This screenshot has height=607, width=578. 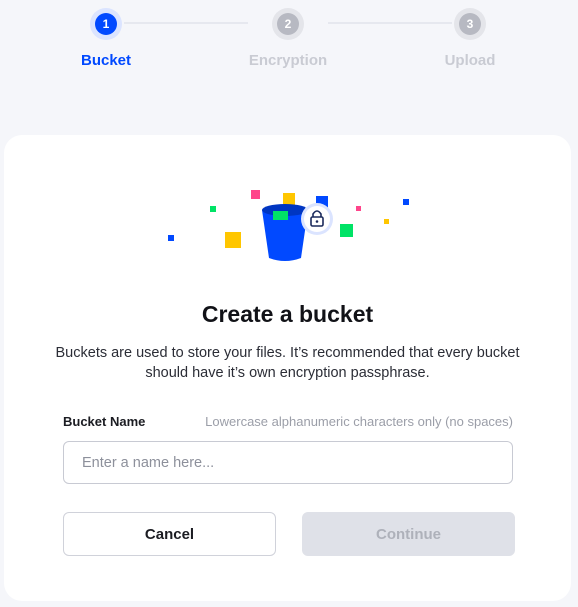 What do you see at coordinates (106, 60) in the screenshot?
I see `step-label: Bucket` at bounding box center [106, 60].